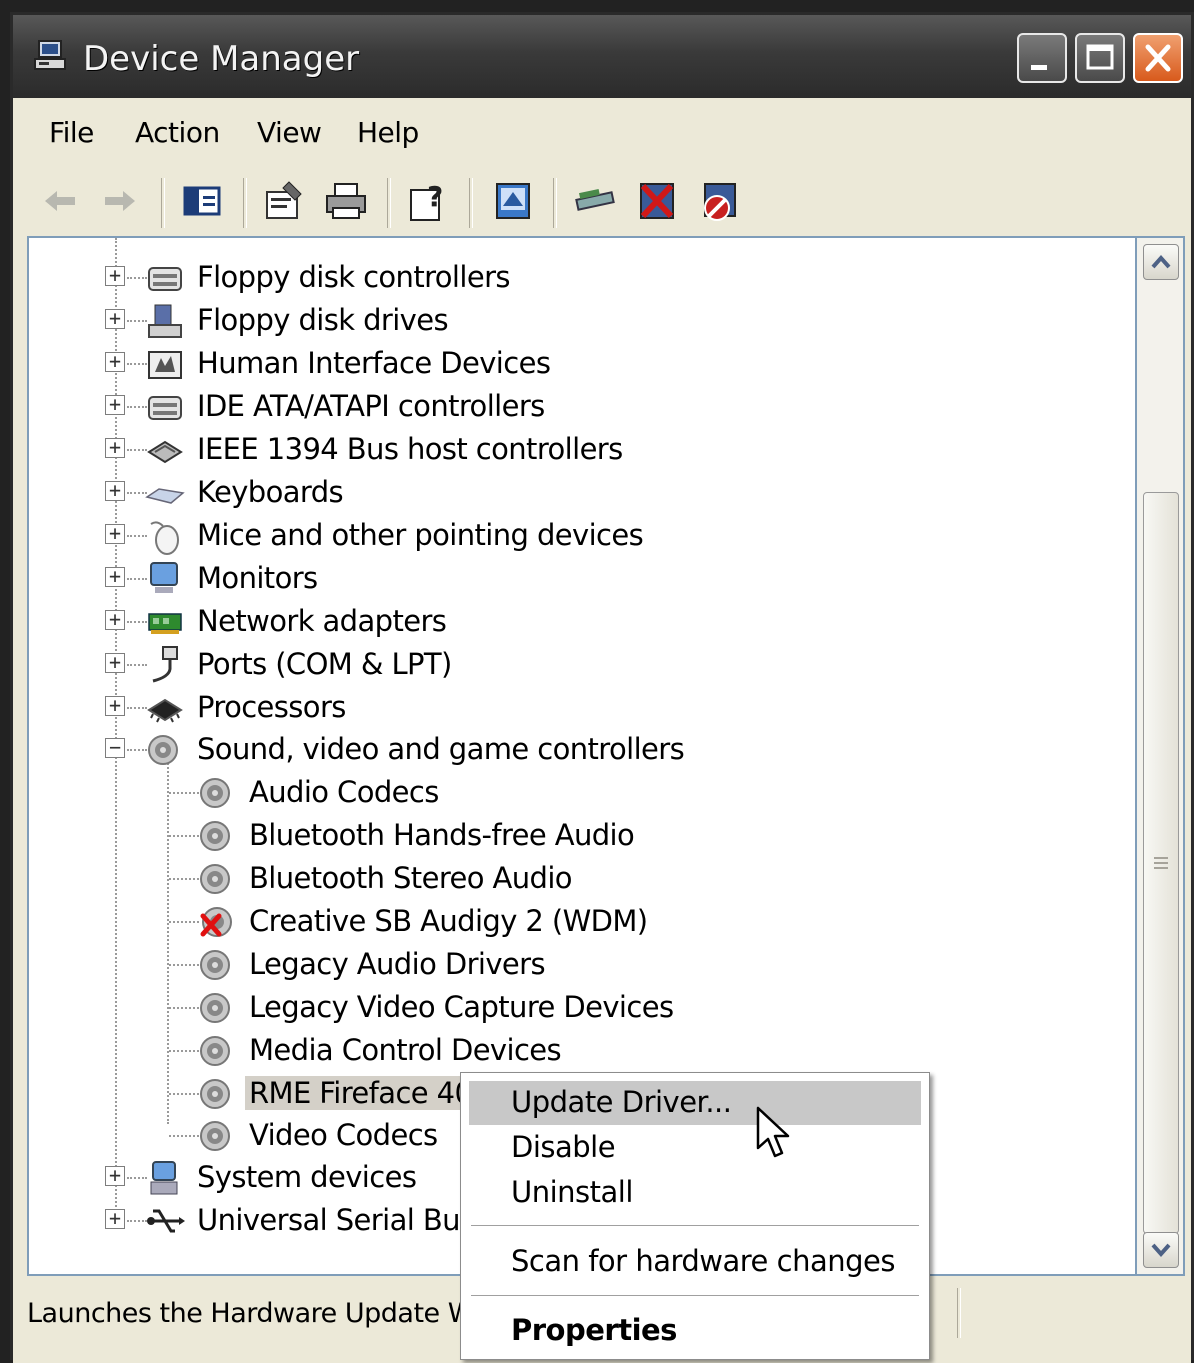 Image resolution: width=1194 pixels, height=1363 pixels. Describe the element at coordinates (695, 1148) in the screenshot. I see `menu-item-disable: Disable` at that location.